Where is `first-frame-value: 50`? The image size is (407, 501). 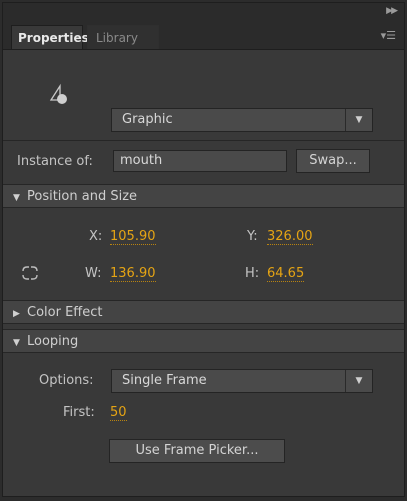
first-frame-value: 50 is located at coordinates (118, 413).